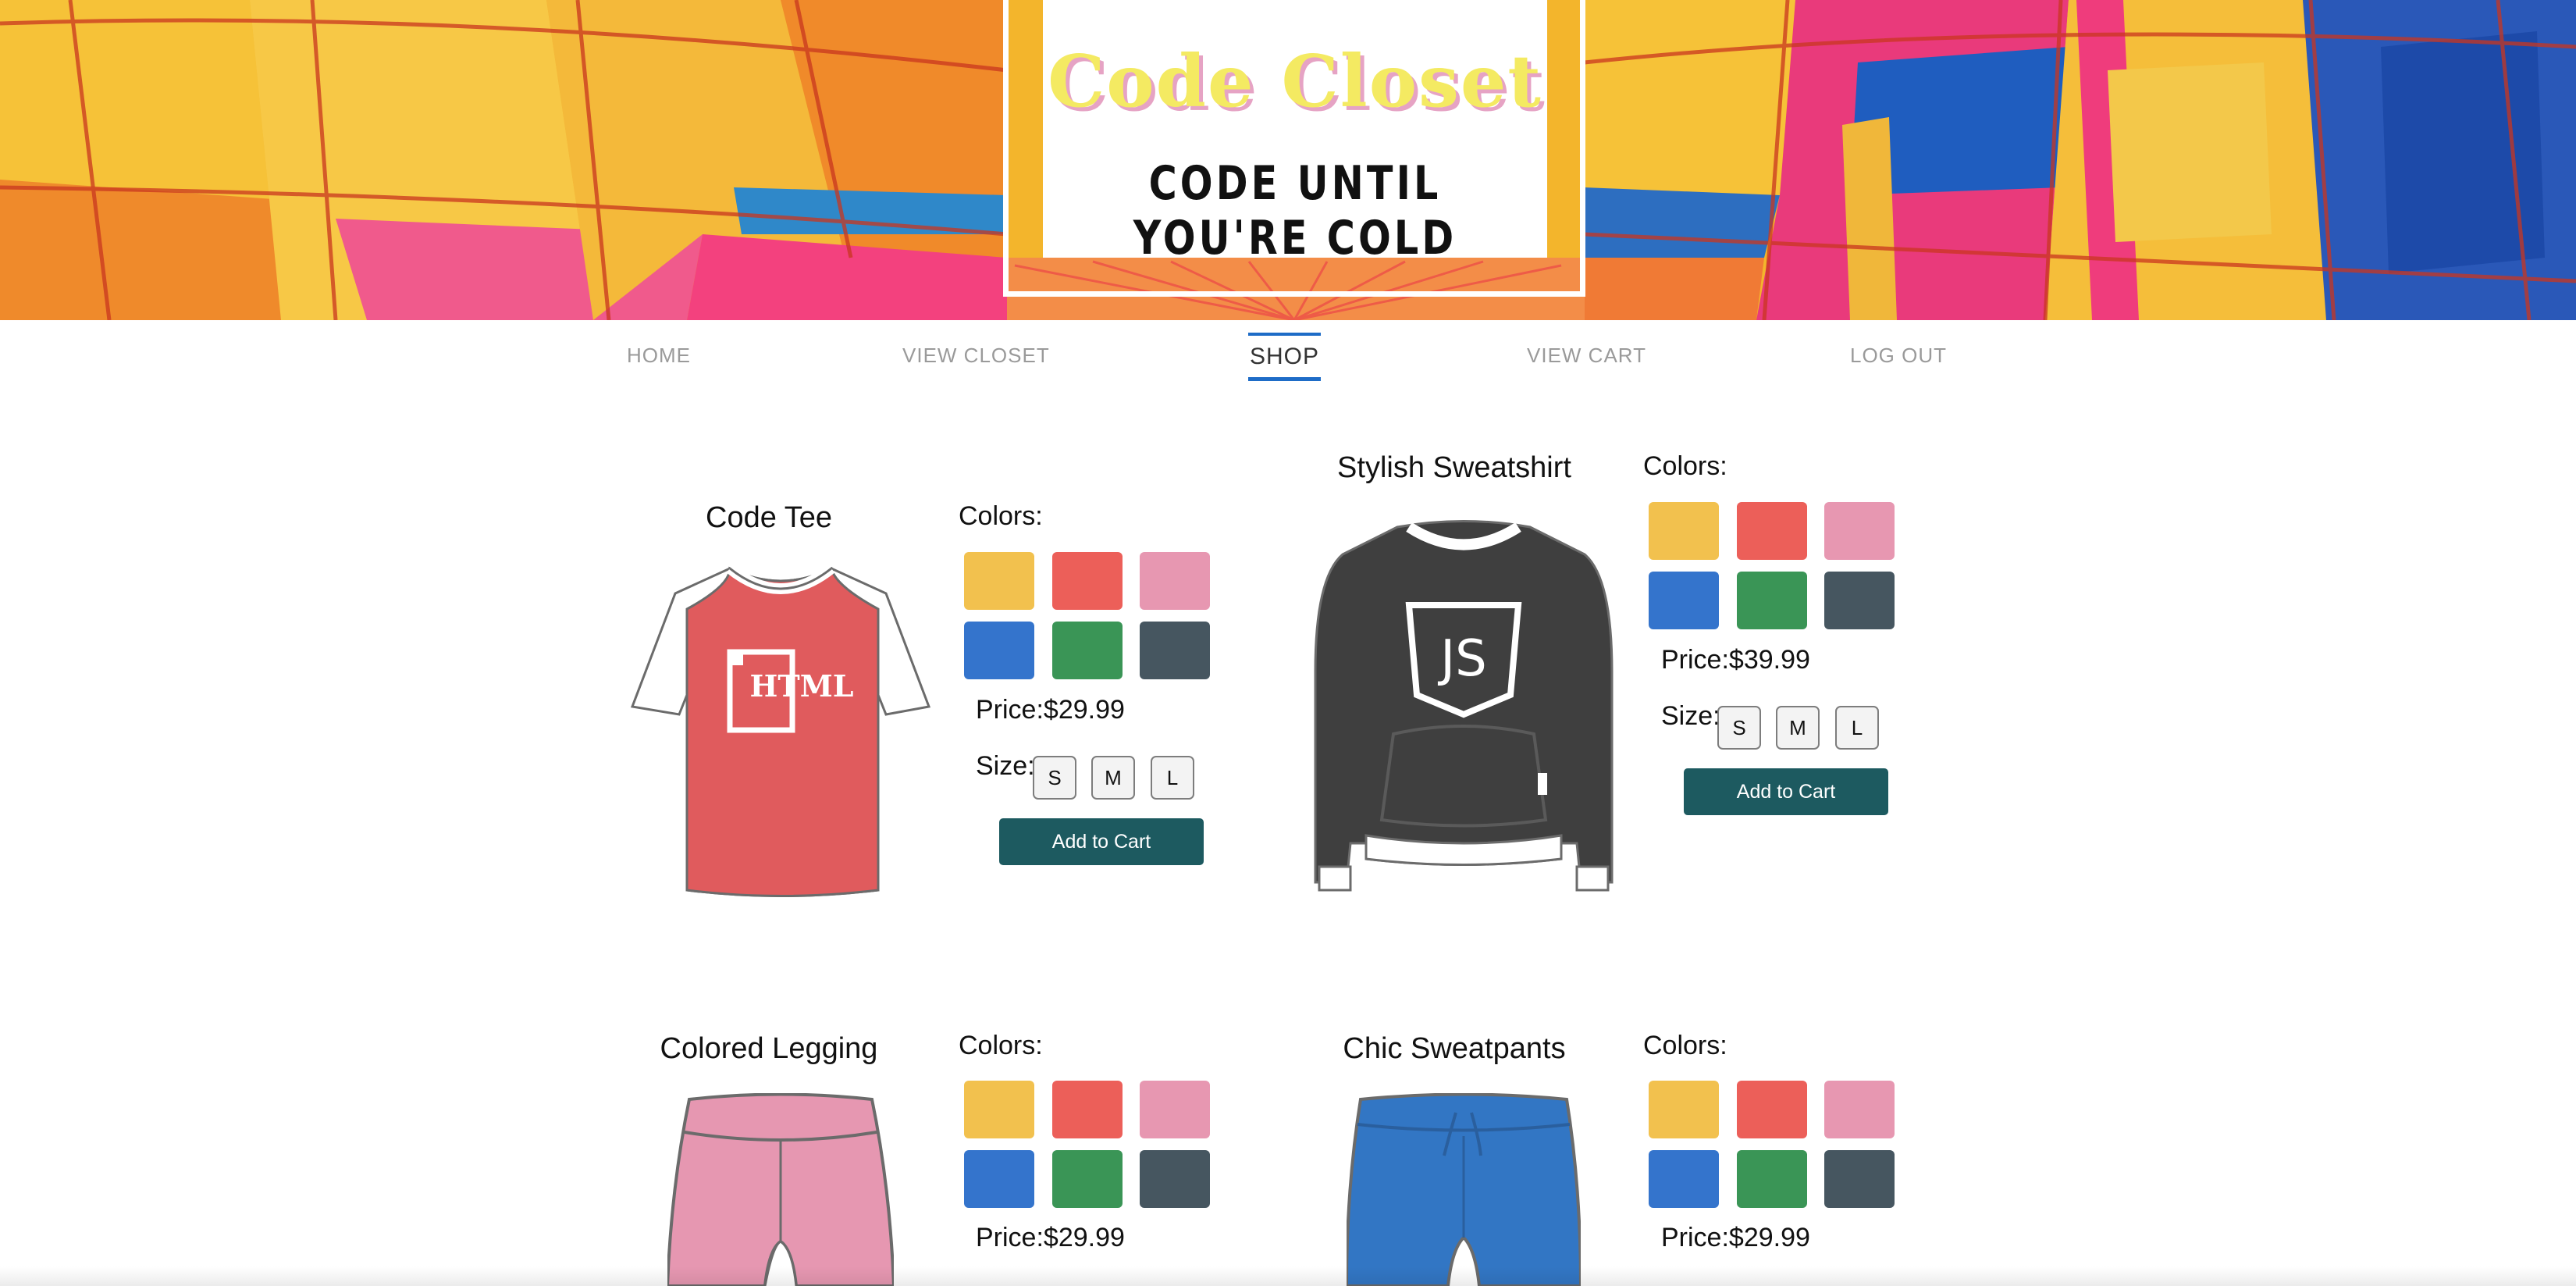 Image resolution: width=2576 pixels, height=1286 pixels. Describe the element at coordinates (1736, 660) in the screenshot. I see `price-label: Price:$39.99` at that location.